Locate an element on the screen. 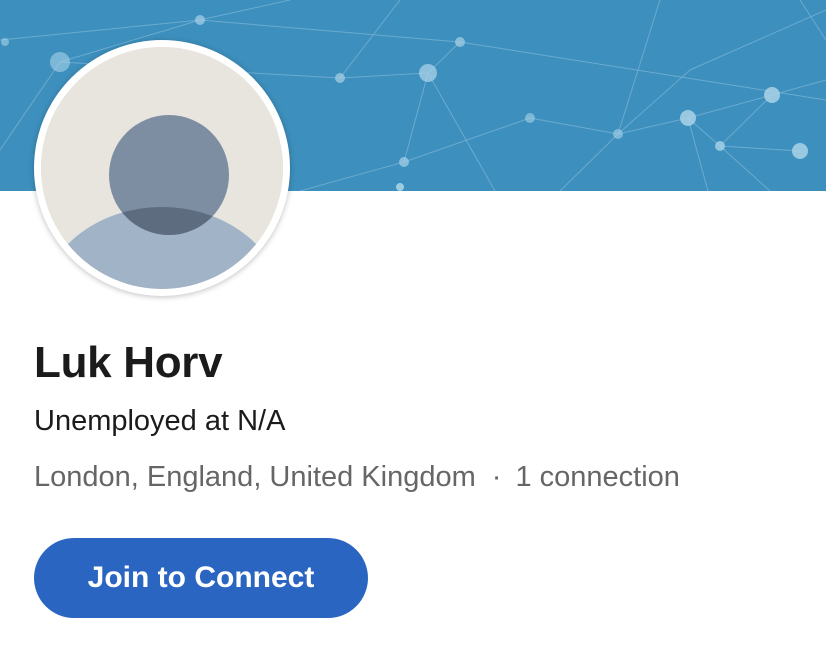 This screenshot has height=654, width=826. avatar is located at coordinates (162, 168).